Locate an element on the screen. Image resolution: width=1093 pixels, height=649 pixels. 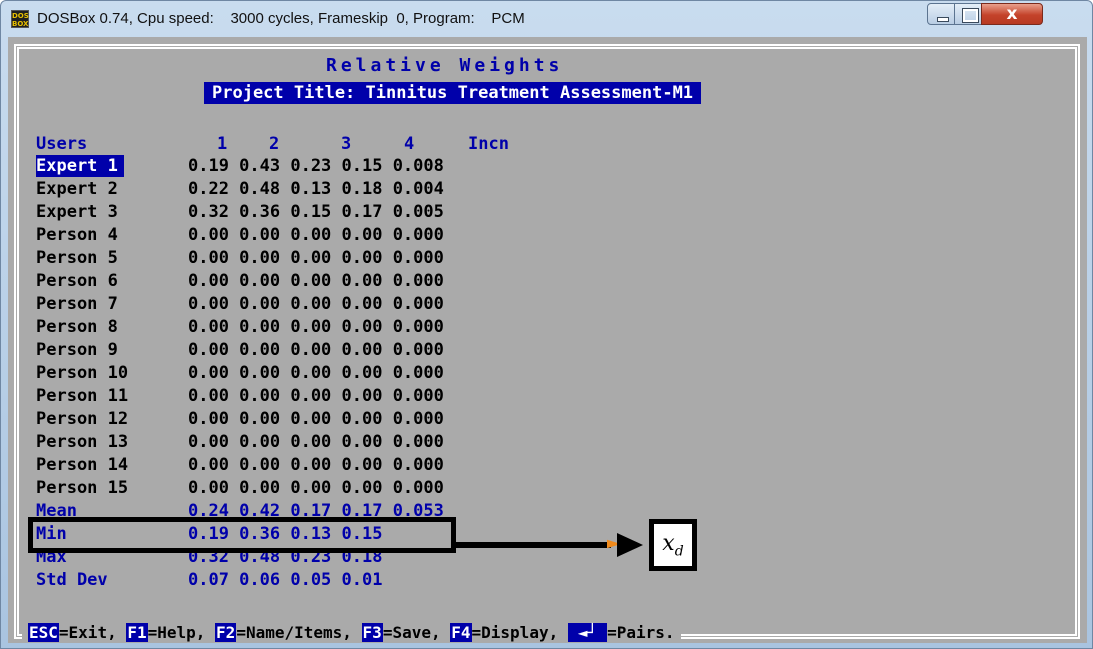
frame-title: Relative Weights is located at coordinates (445, 66).